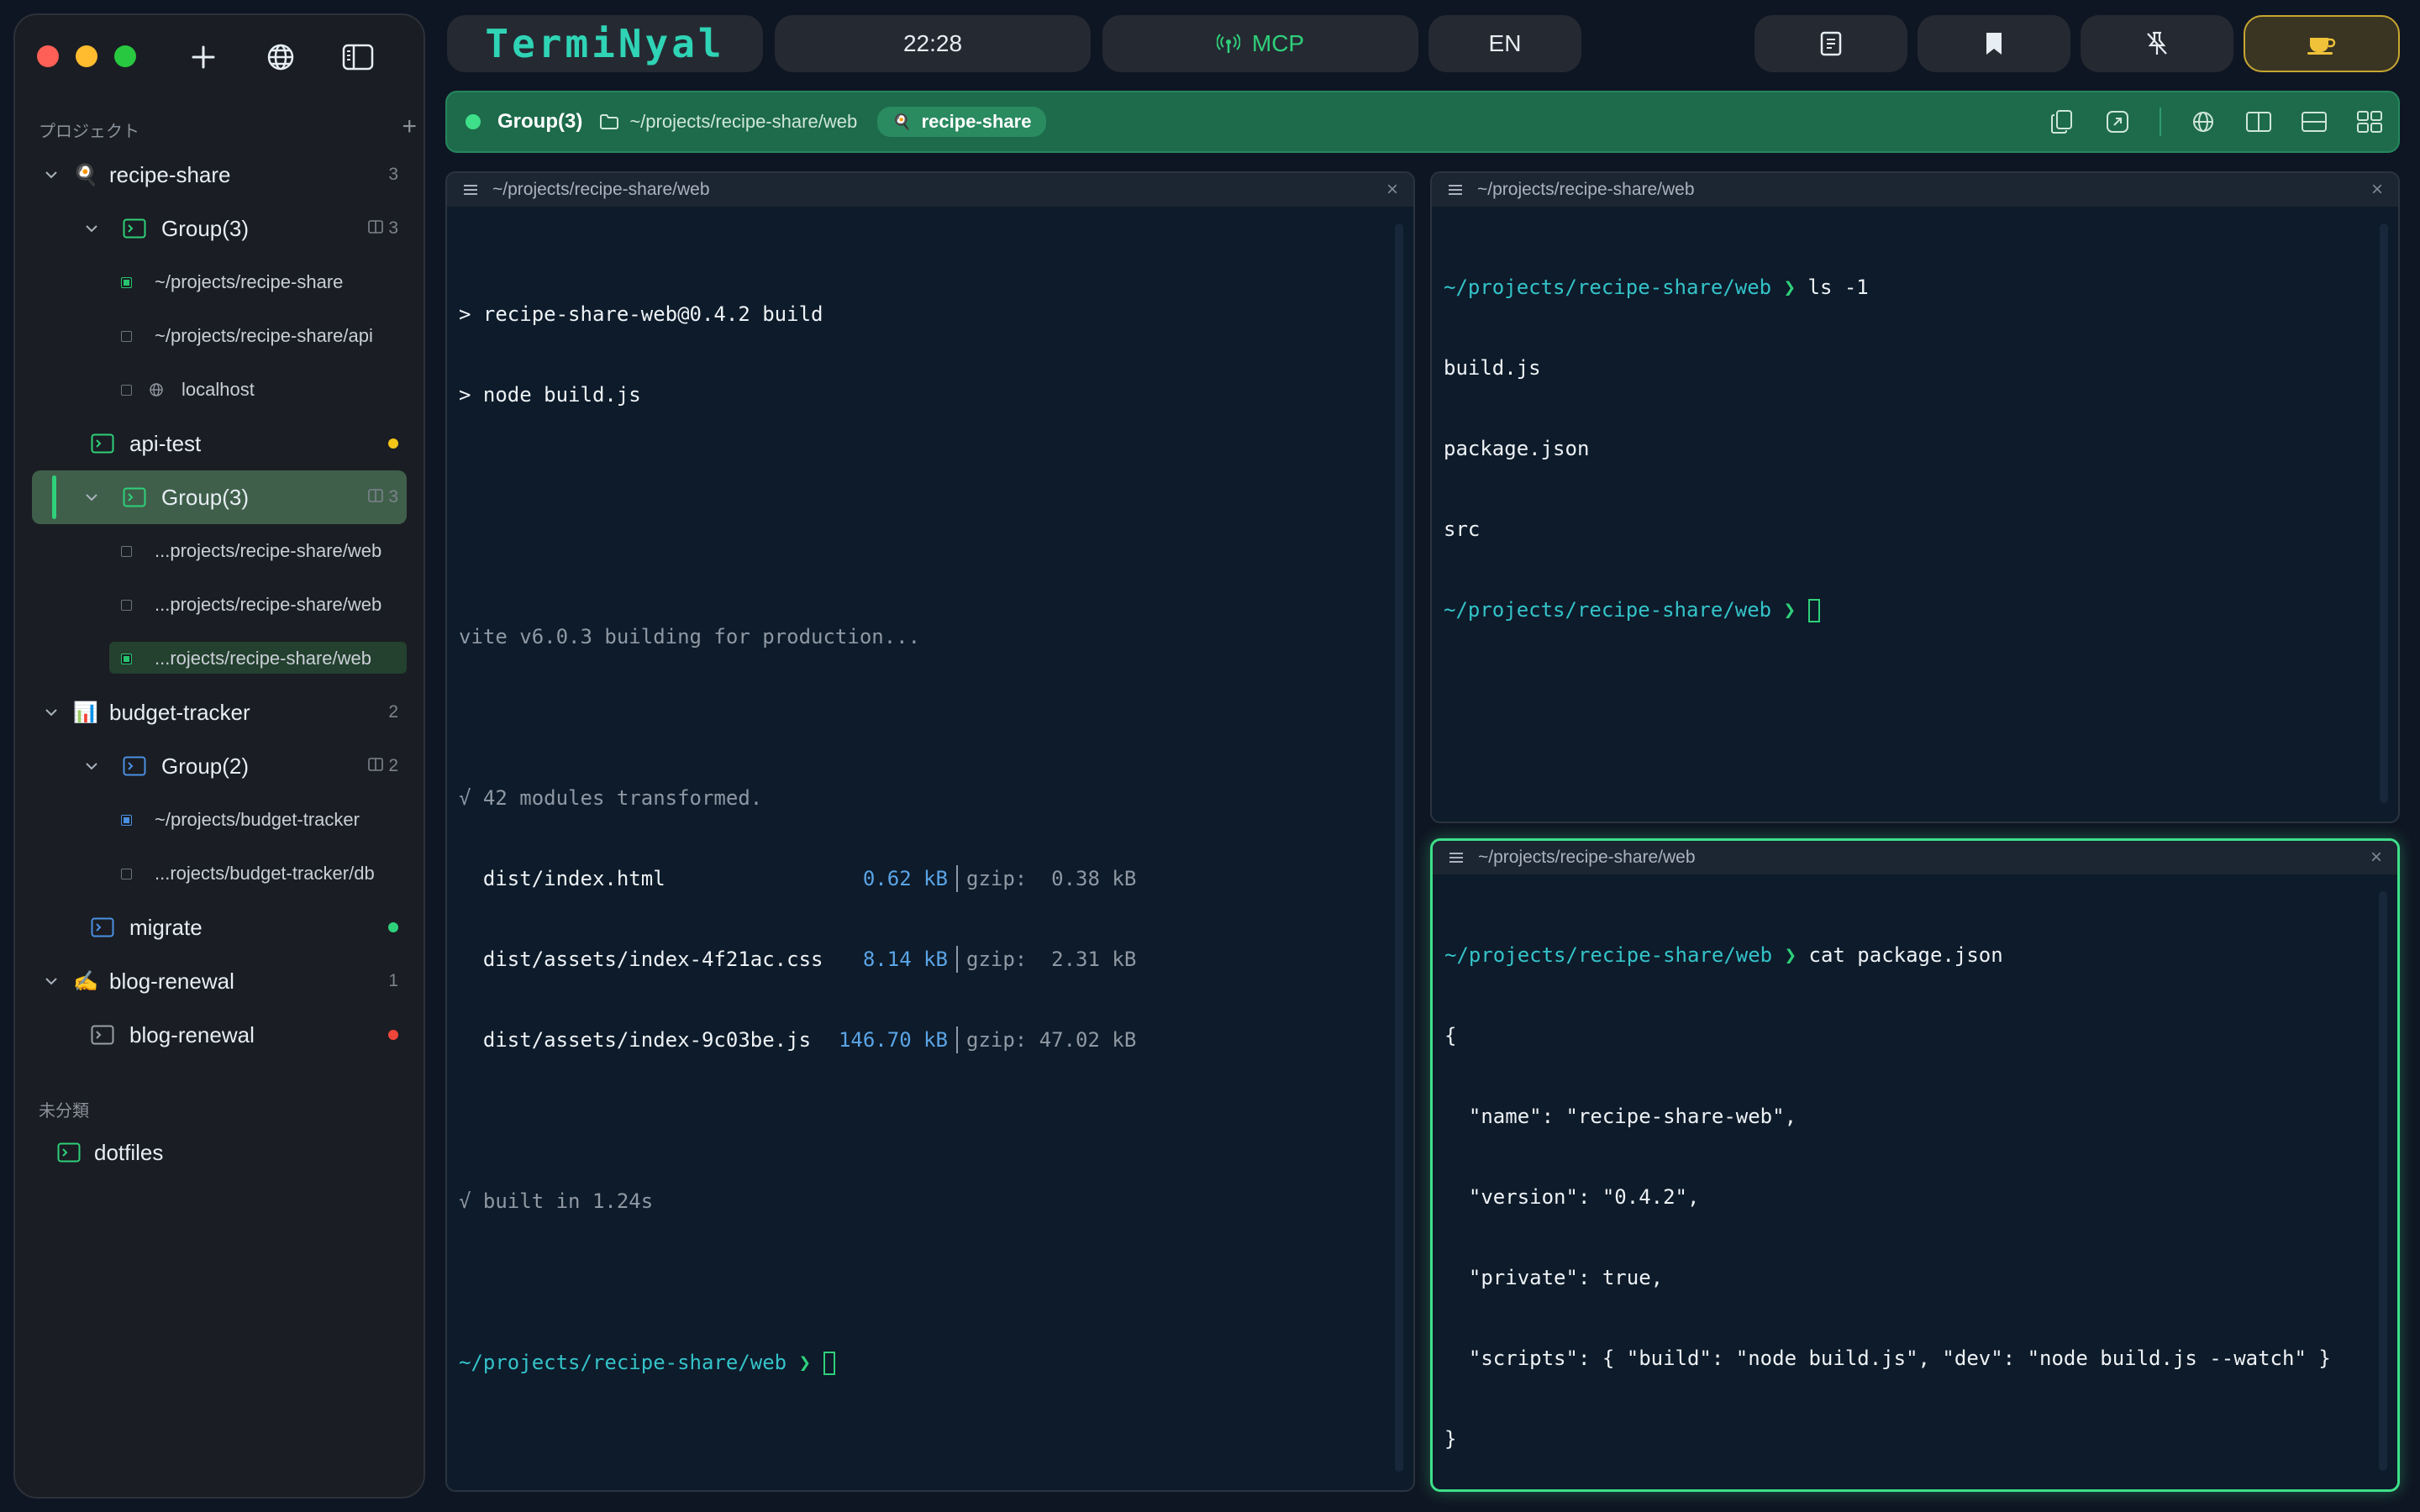 Image resolution: width=2420 pixels, height=1512 pixels. I want to click on browser-pane-button, so click(2204, 121).